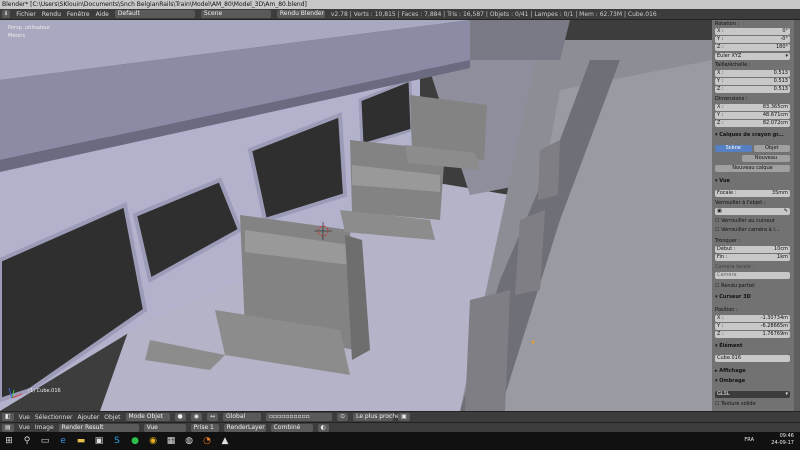 Image resolution: width=800 pixels, height=450 pixels. I want to click on lock-object-field: ▣ ✎, so click(752, 211).